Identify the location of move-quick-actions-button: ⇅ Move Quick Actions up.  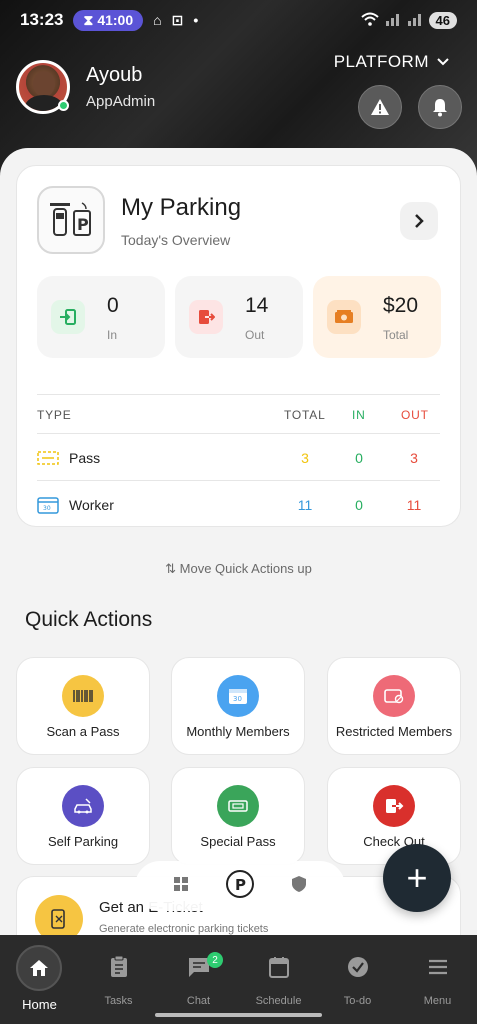
(238, 569).